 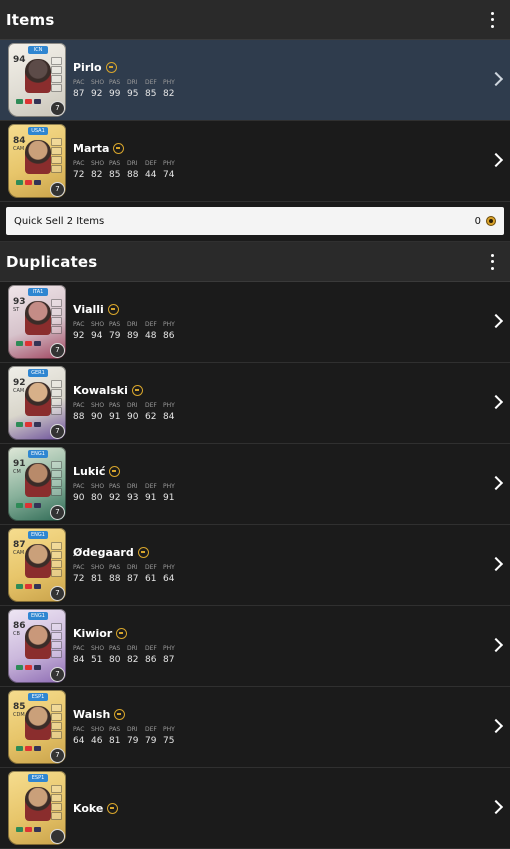 I want to click on player-stats: PAC 84 SHO 51 PAS 80 DRI 82 DEF 86 PHY 87, so click(x=291, y=655).